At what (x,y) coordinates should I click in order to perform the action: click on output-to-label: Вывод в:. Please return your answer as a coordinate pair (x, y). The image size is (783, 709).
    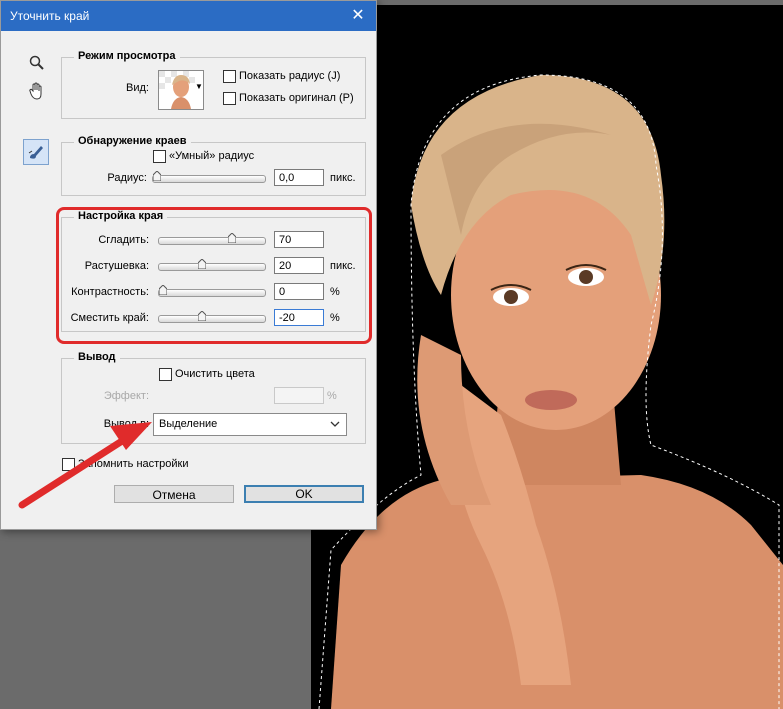
    Looking at the image, I should click on (126, 424).